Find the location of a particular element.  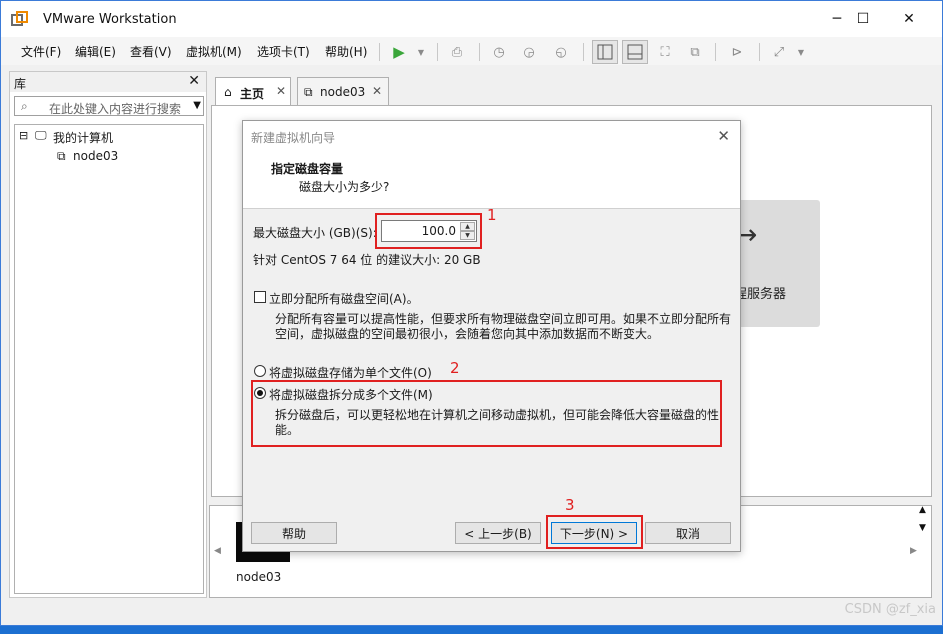

computer-icon: 🖵 is located at coordinates (41, 135).